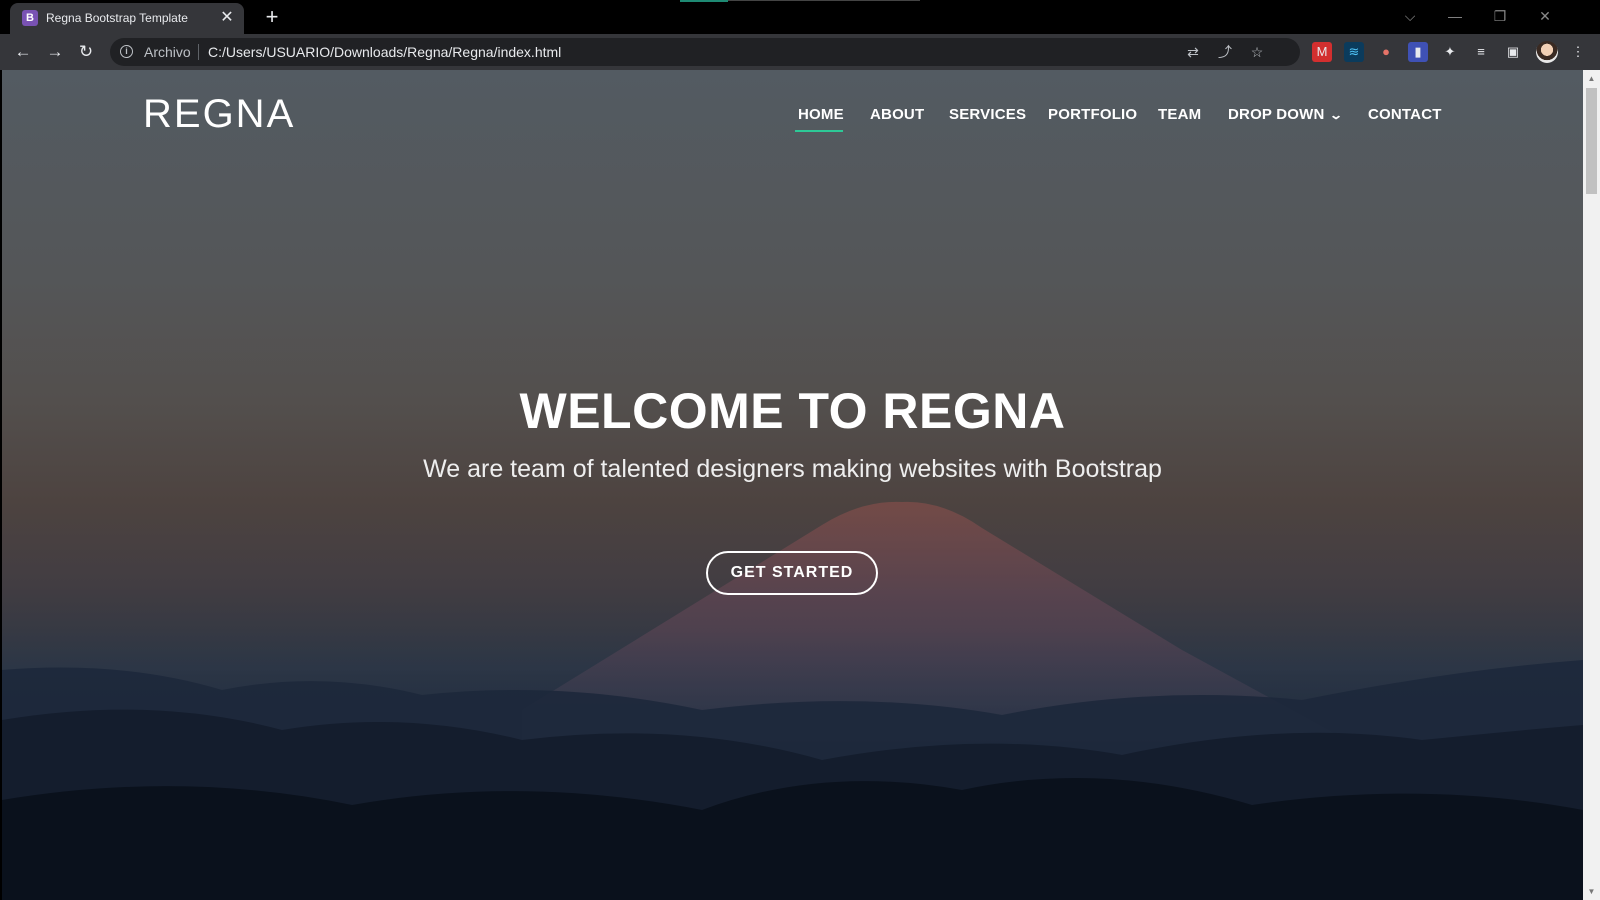 The image size is (1600, 900). I want to click on nav-services: SERVICES, so click(987, 114).